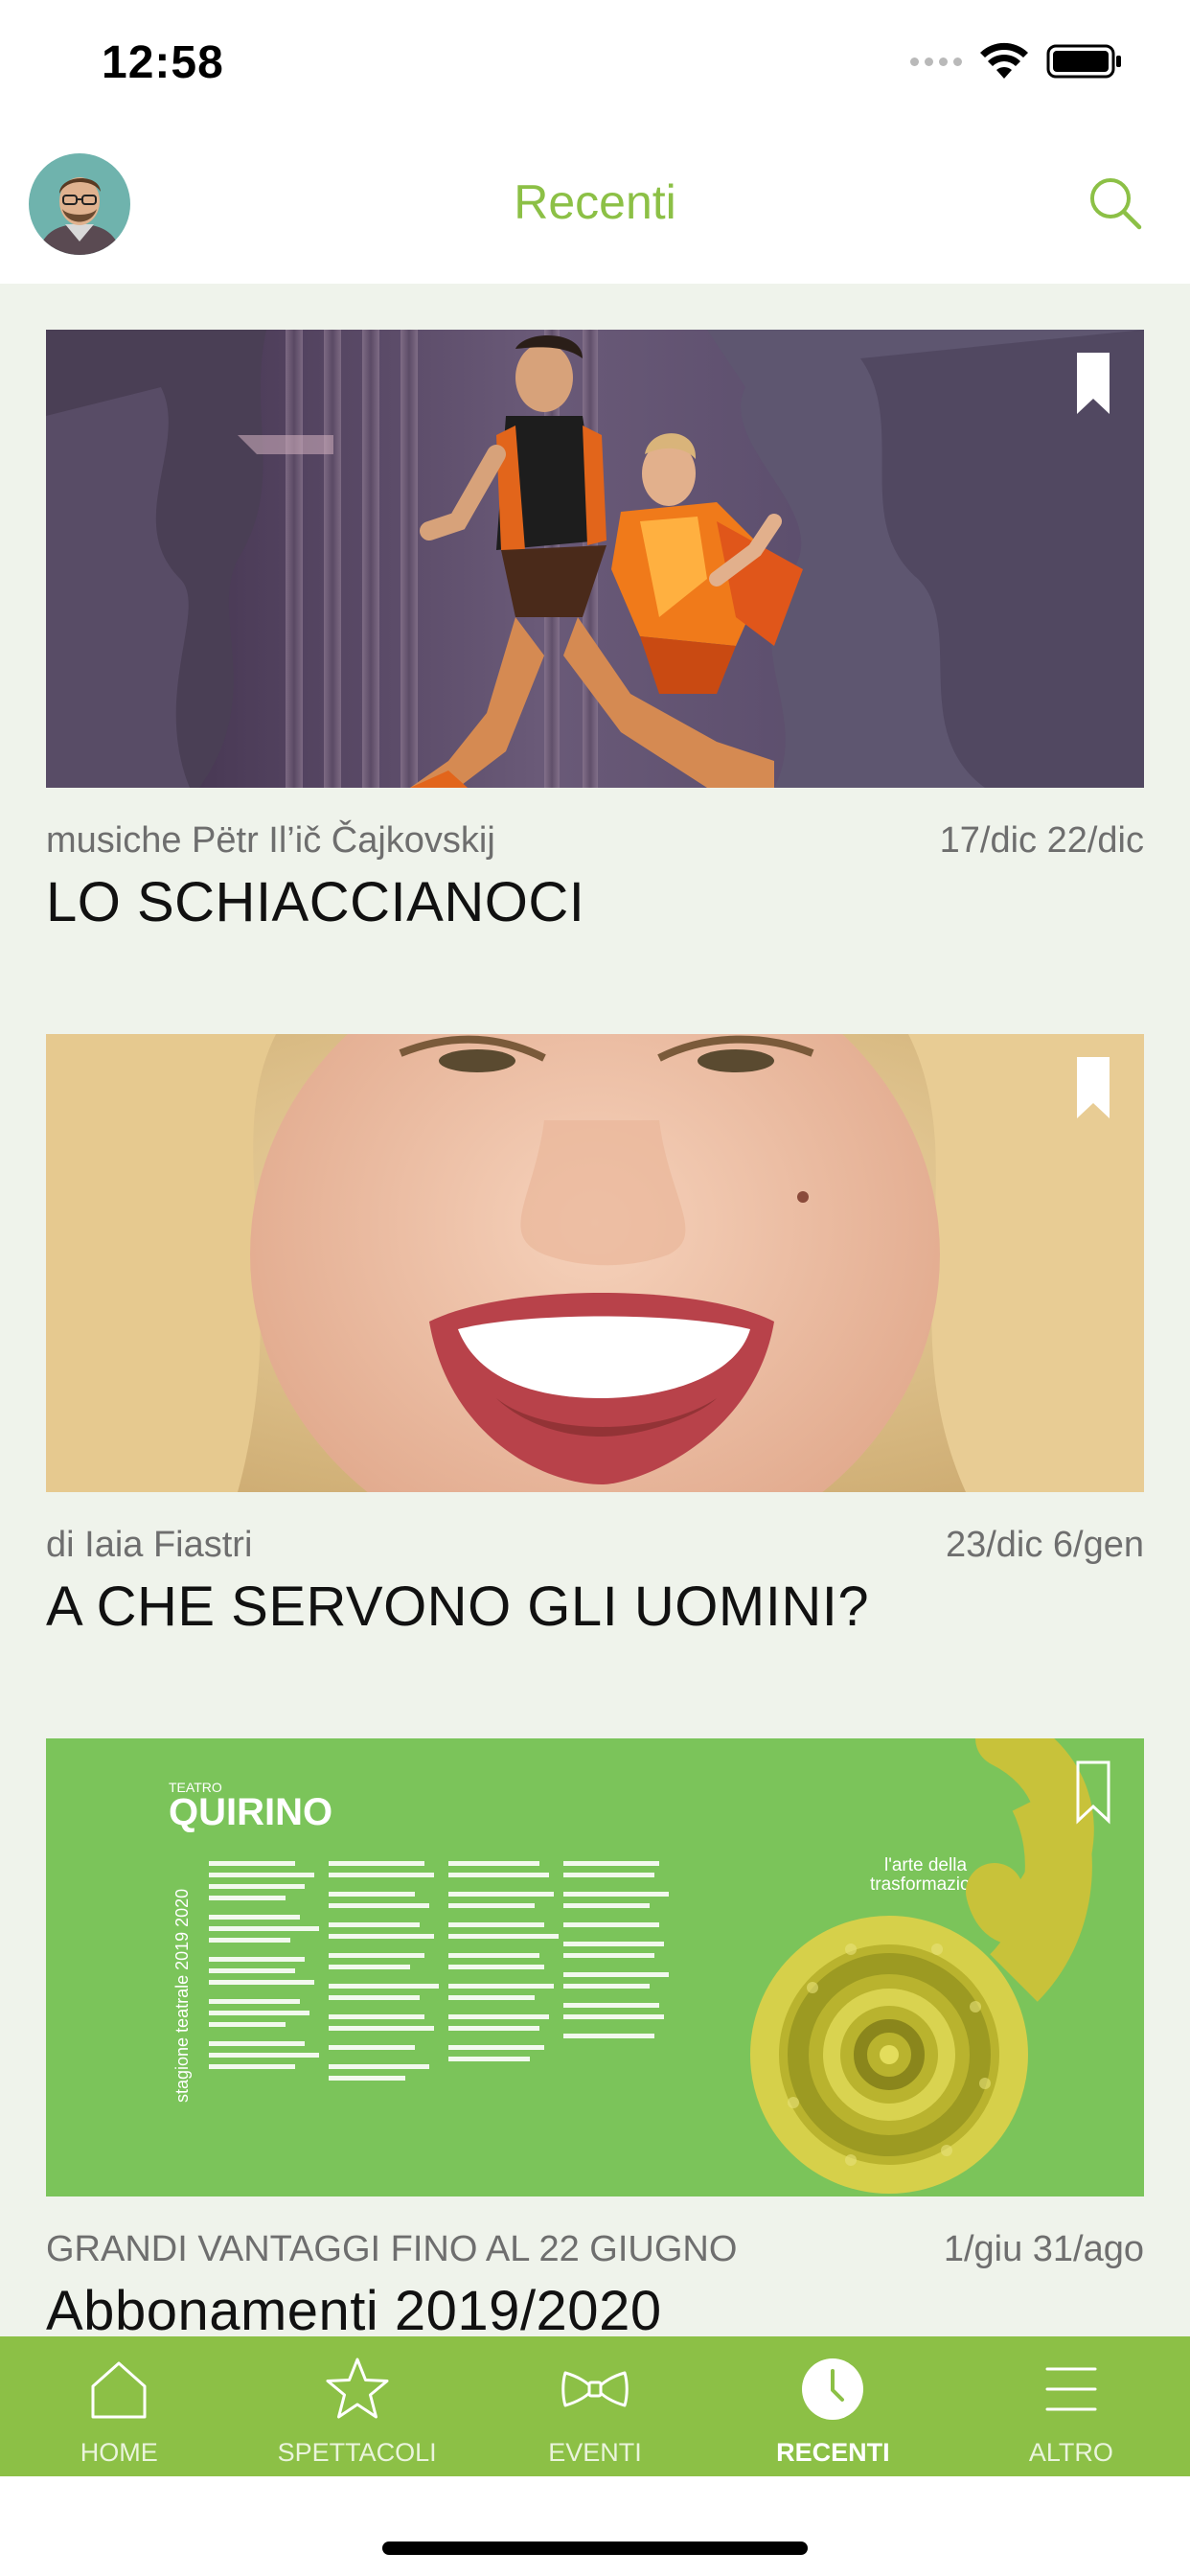 The width and height of the screenshot is (1190, 2576). I want to click on star-icon, so click(358, 2388).